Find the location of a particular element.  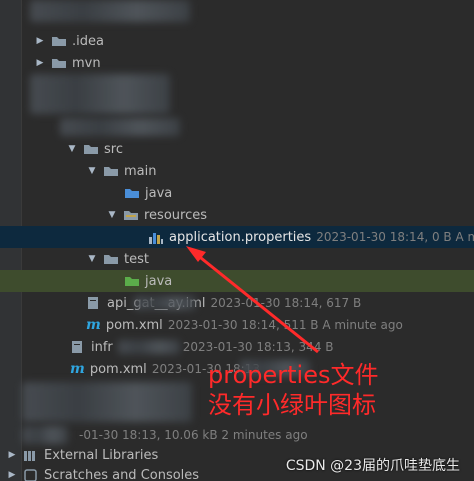

annotation-text: properties文件 没有小绿叶图标 is located at coordinates (293, 390).